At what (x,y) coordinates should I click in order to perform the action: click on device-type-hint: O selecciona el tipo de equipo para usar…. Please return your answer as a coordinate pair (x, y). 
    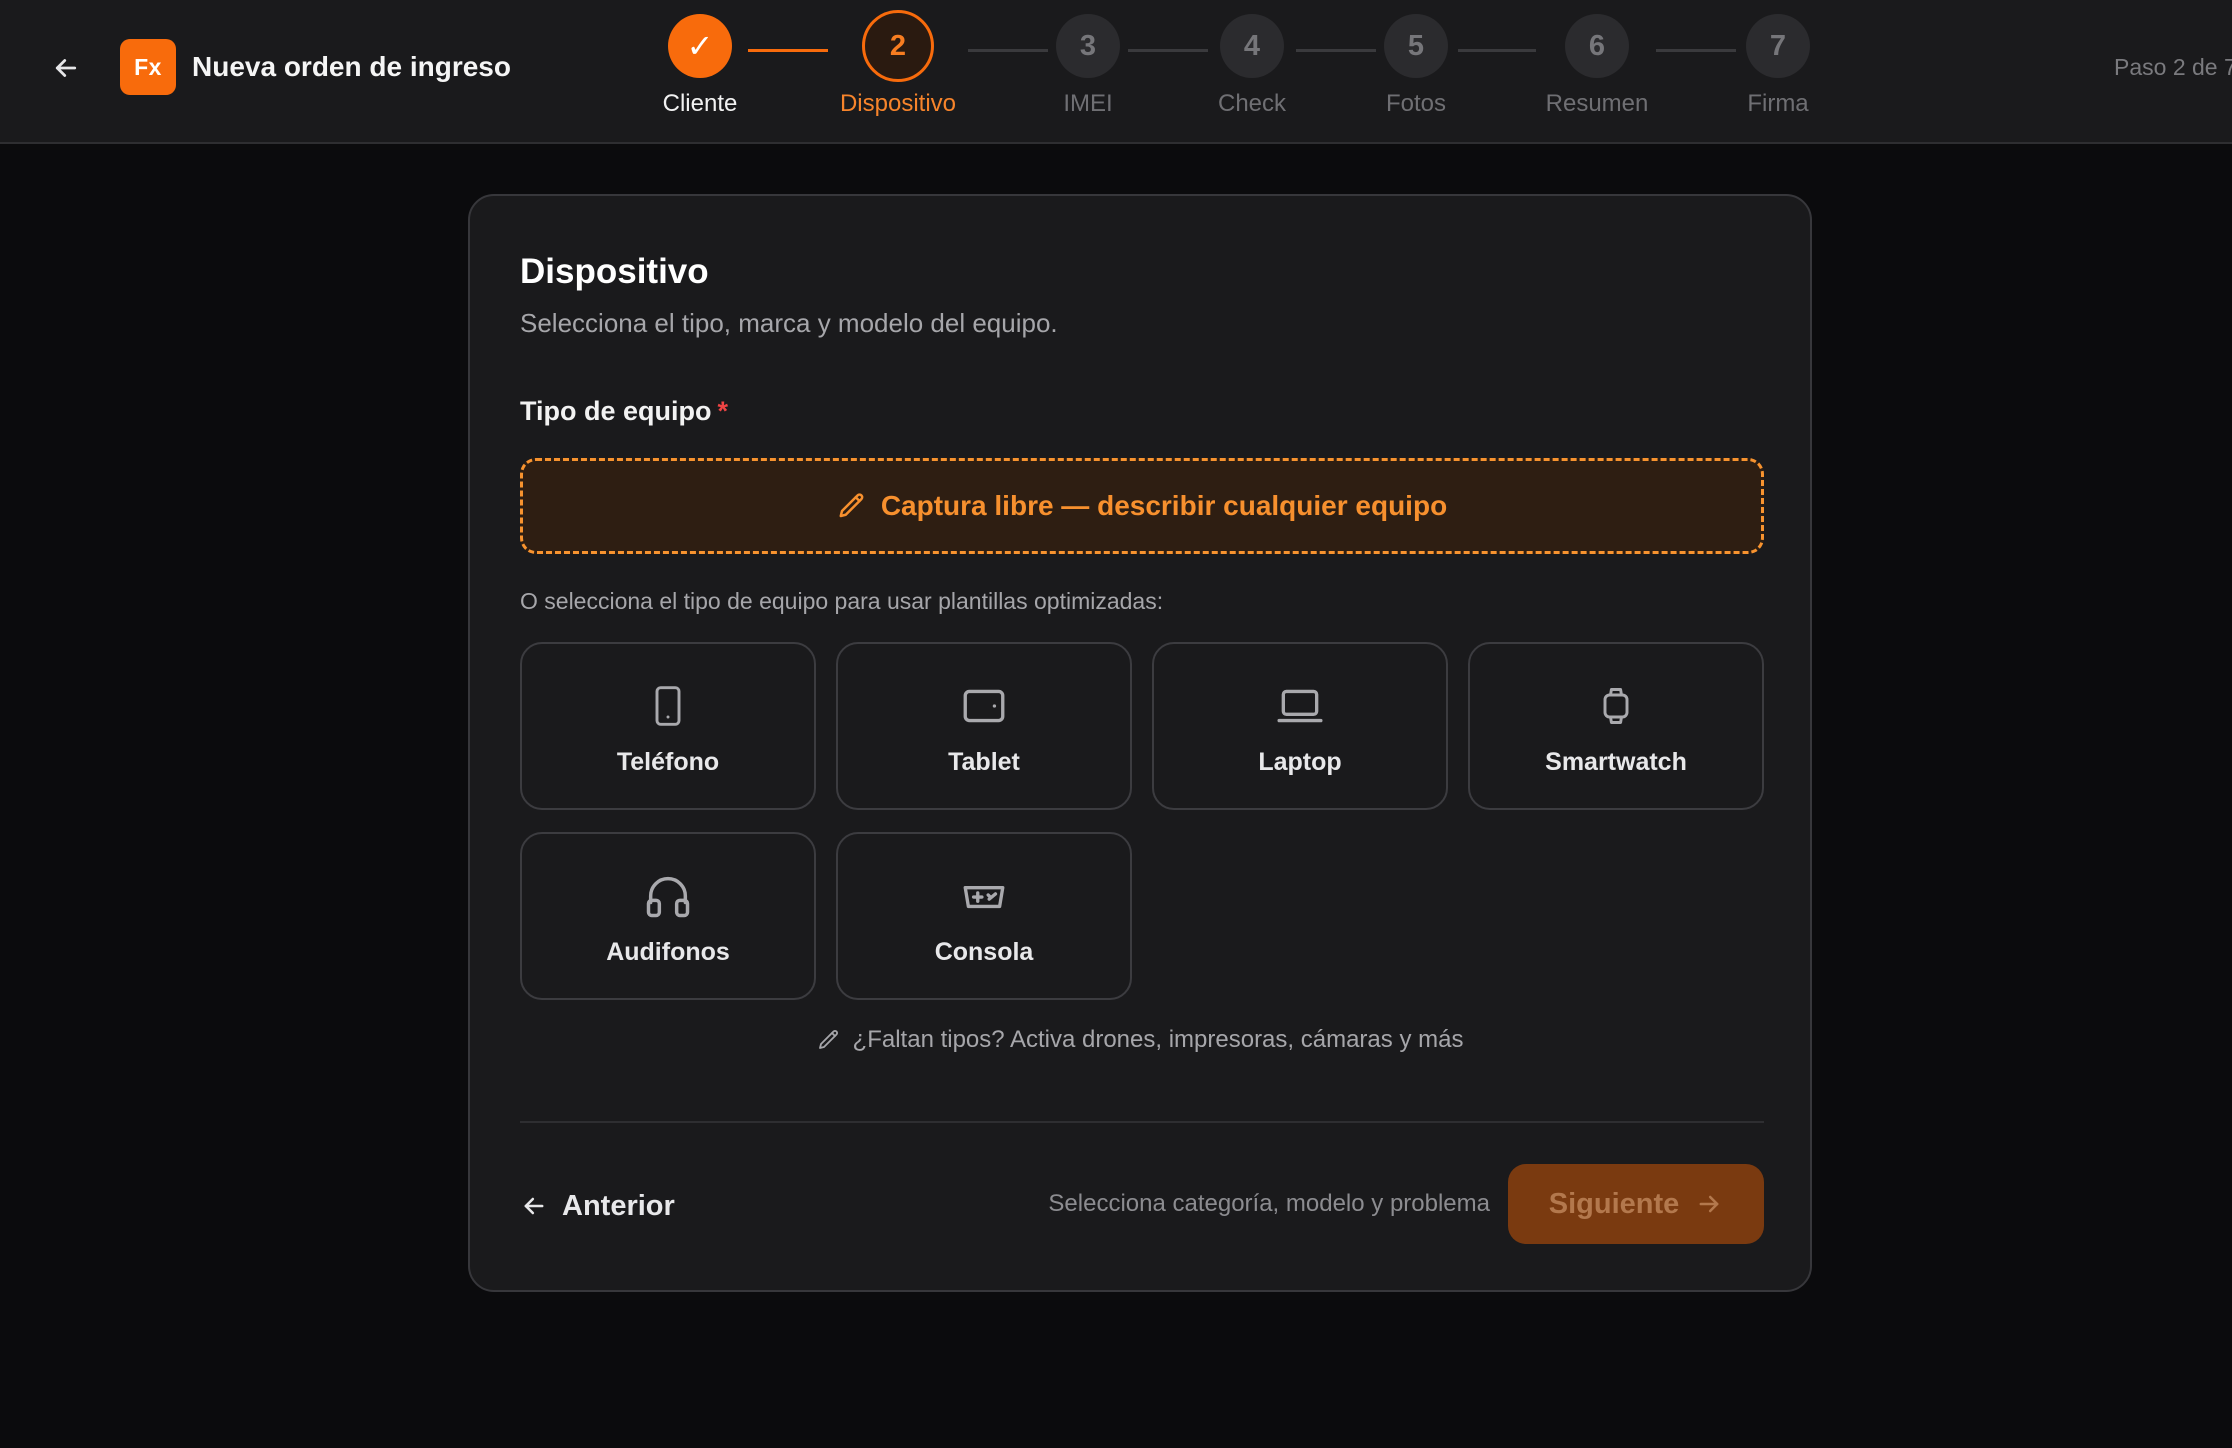
    Looking at the image, I should click on (842, 601).